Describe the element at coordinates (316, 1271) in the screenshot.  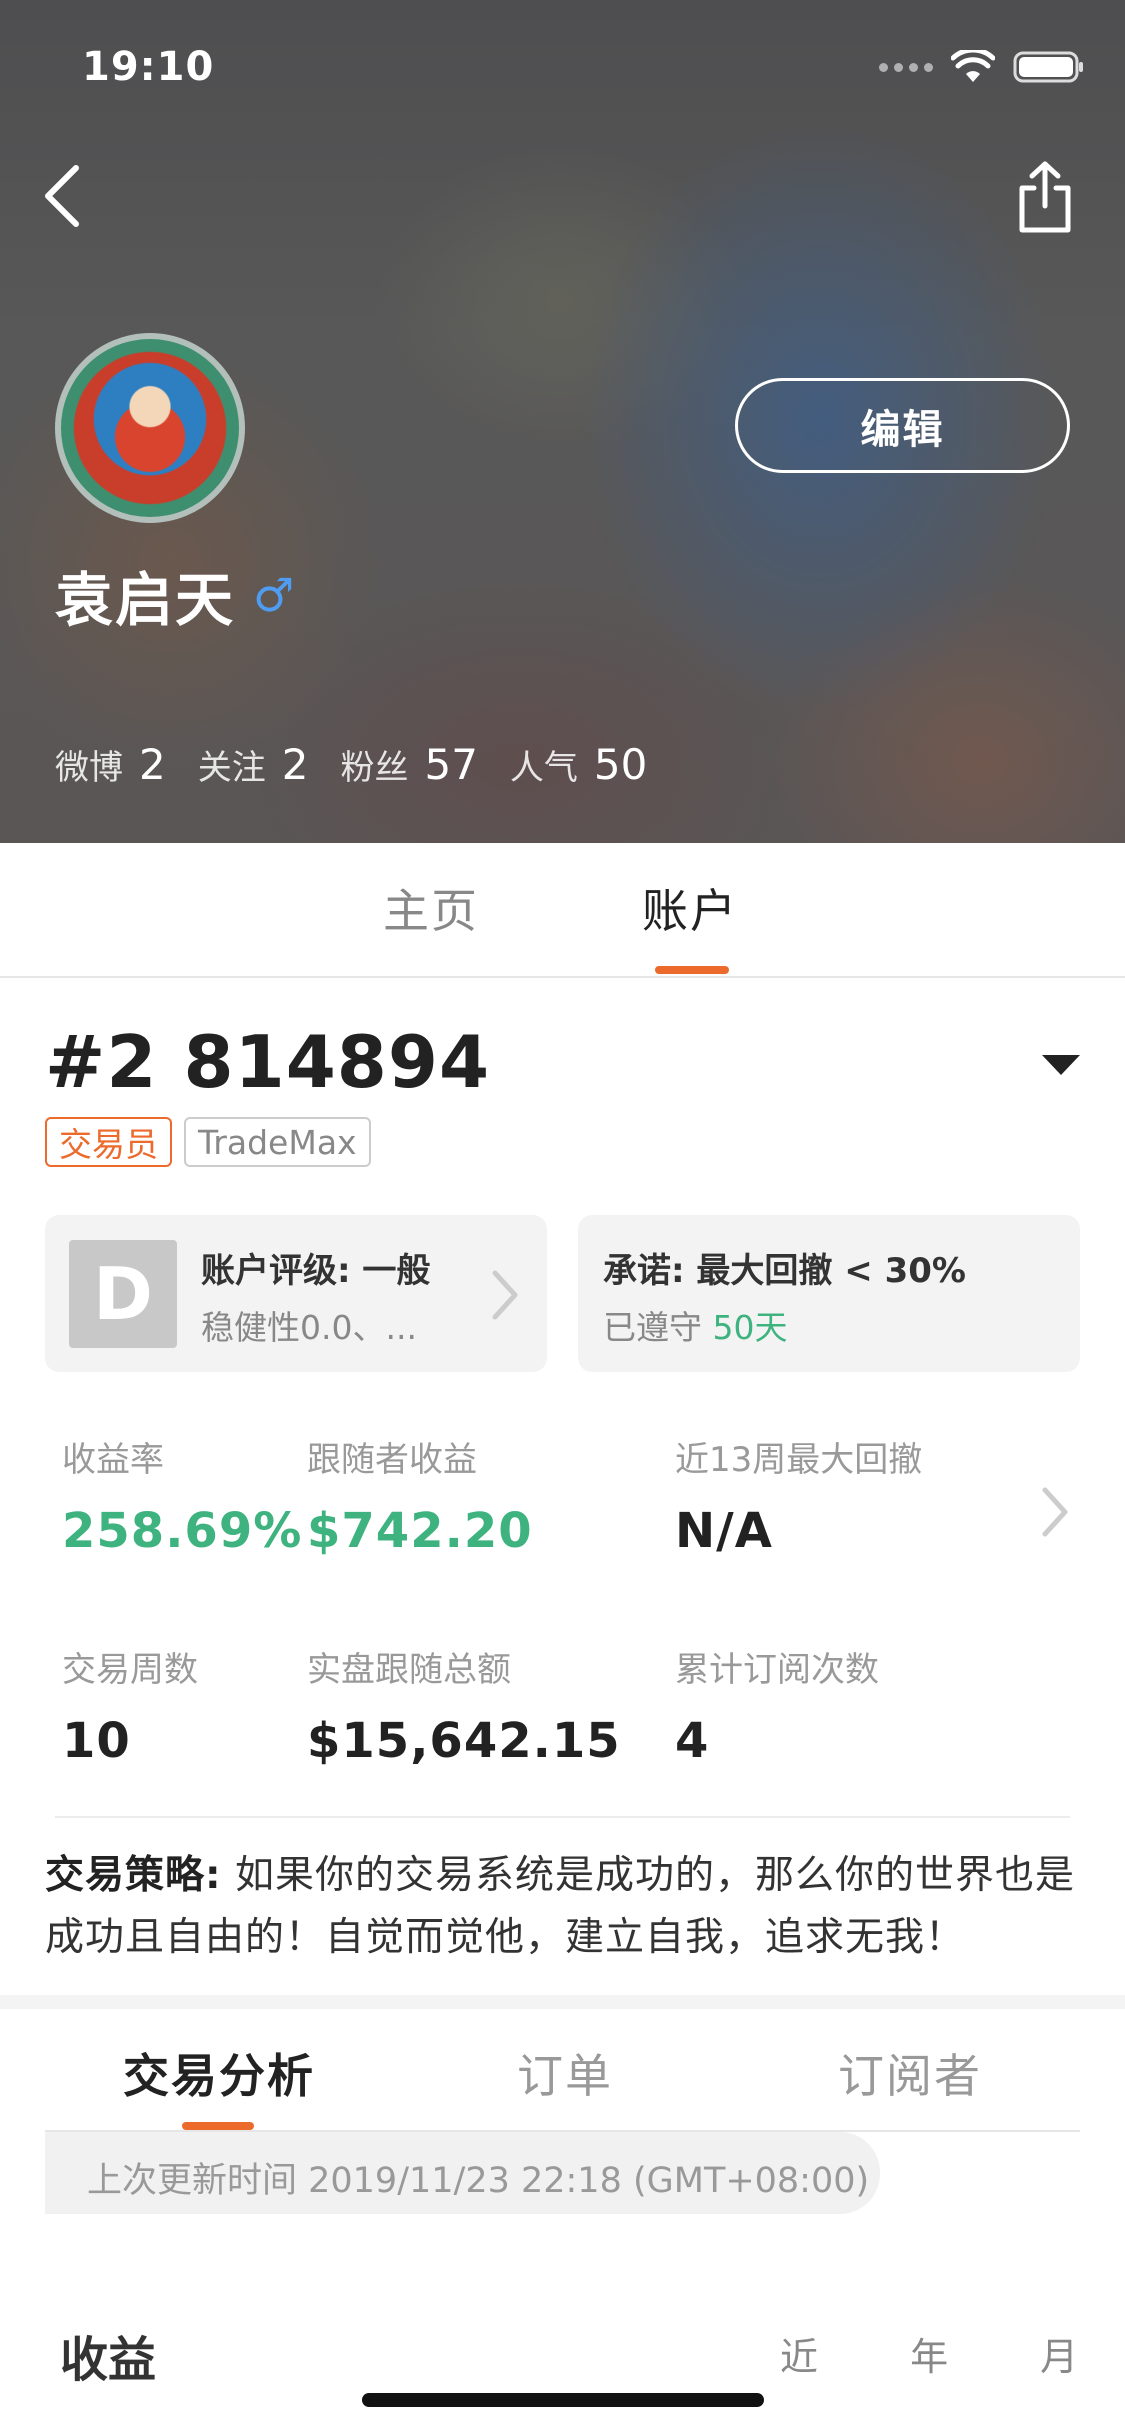
I see `rating-title: 账户评级: 一般` at that location.